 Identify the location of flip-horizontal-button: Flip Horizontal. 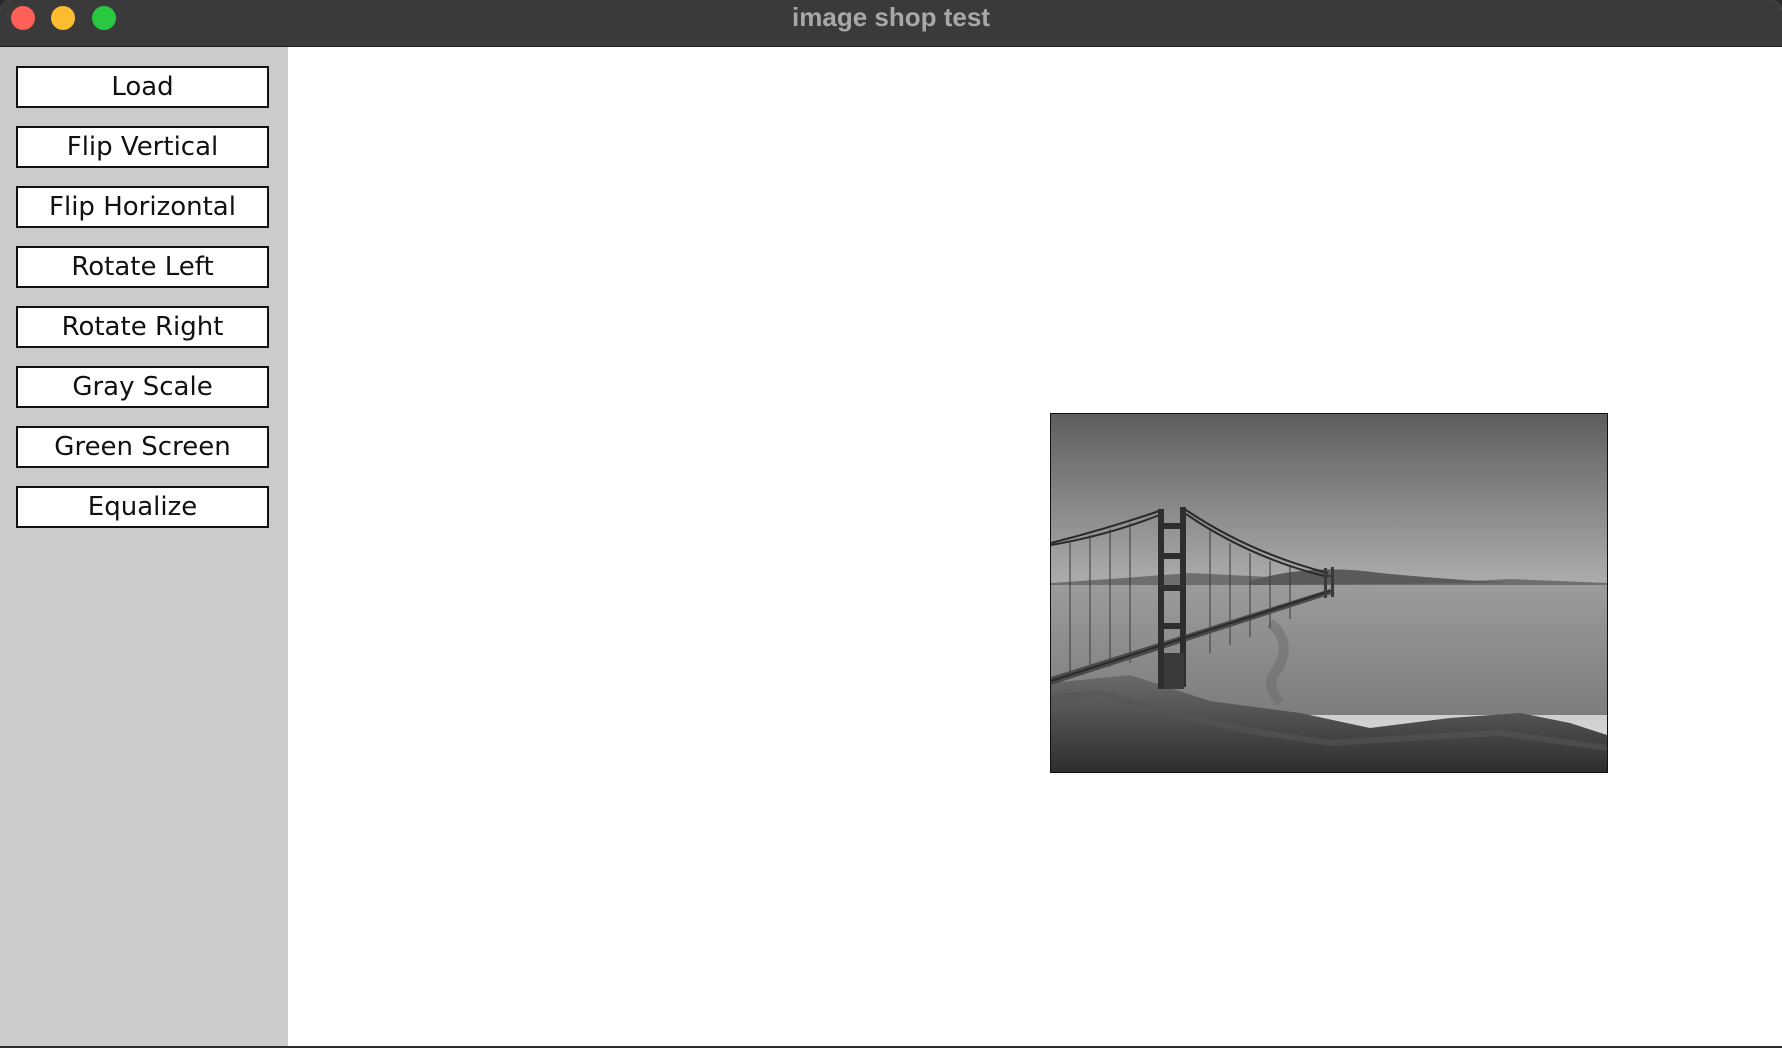
(142, 207).